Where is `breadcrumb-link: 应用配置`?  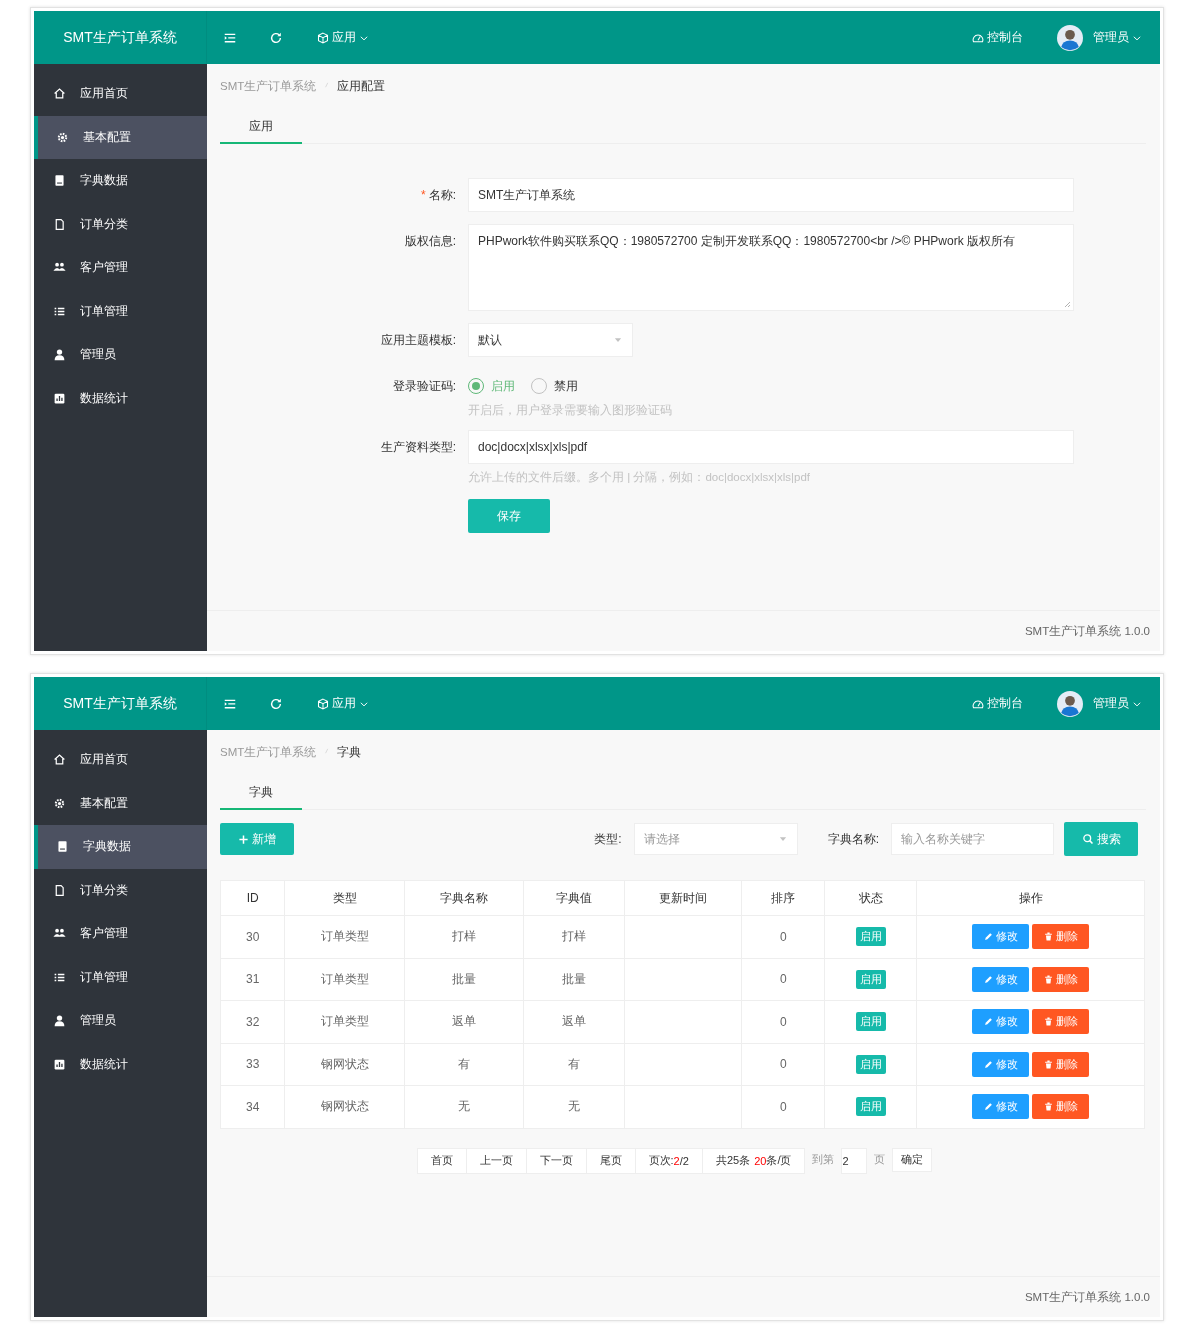 breadcrumb-link: 应用配置 is located at coordinates (361, 86).